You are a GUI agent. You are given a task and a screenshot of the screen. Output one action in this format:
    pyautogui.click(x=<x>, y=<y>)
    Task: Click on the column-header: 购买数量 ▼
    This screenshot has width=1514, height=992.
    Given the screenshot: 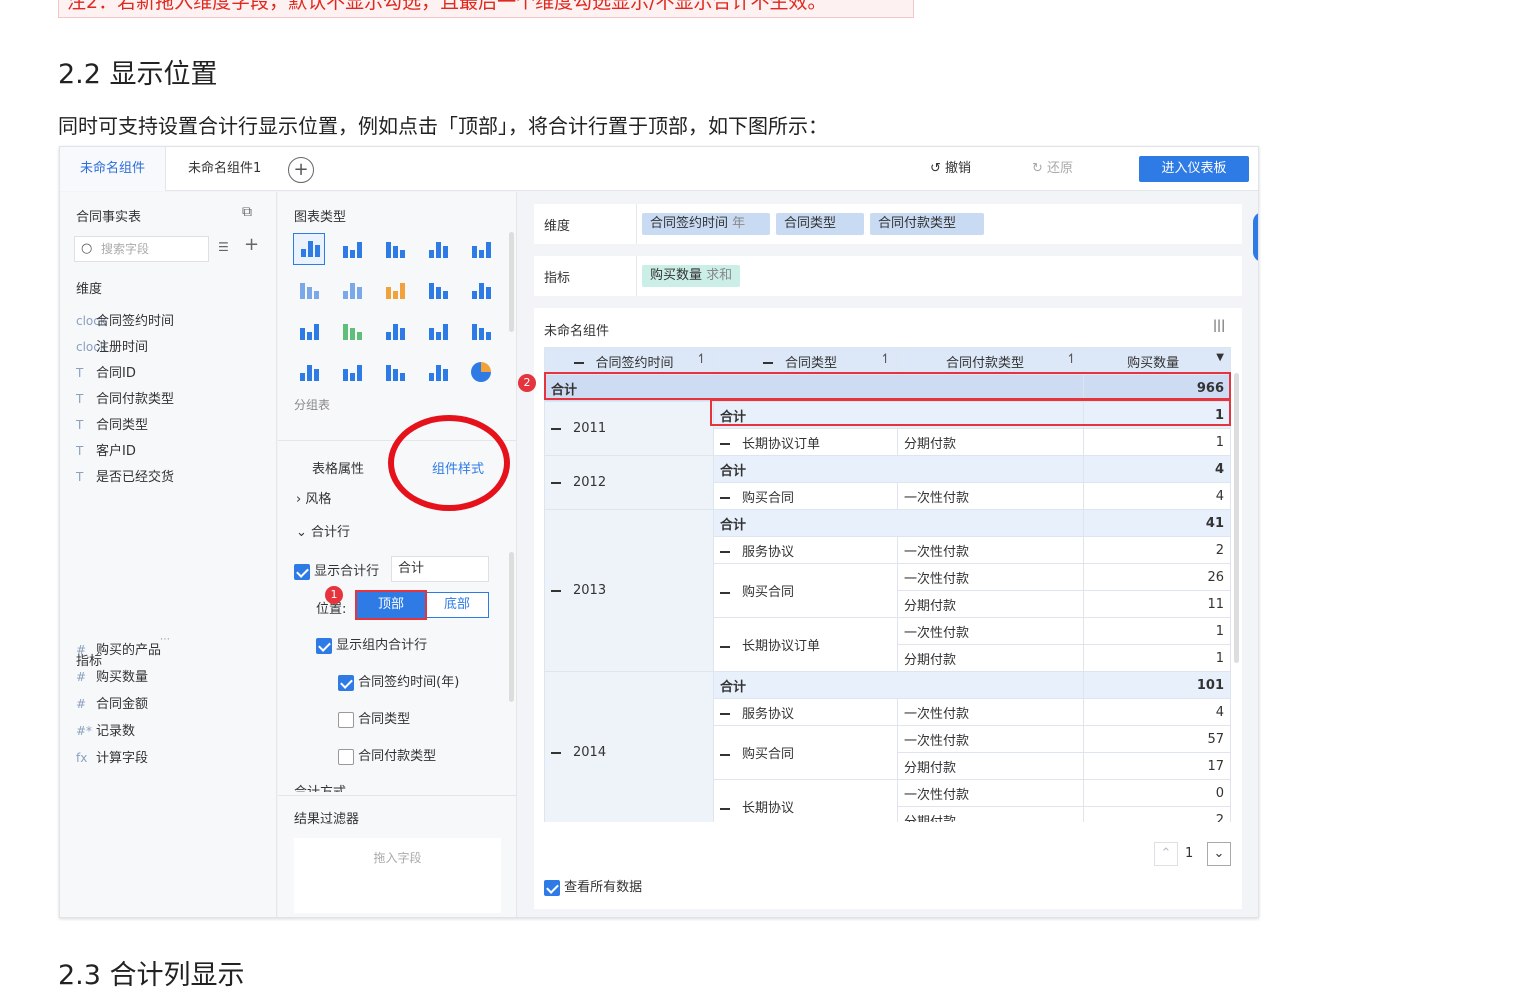 What is the action you would take?
    pyautogui.click(x=1157, y=361)
    